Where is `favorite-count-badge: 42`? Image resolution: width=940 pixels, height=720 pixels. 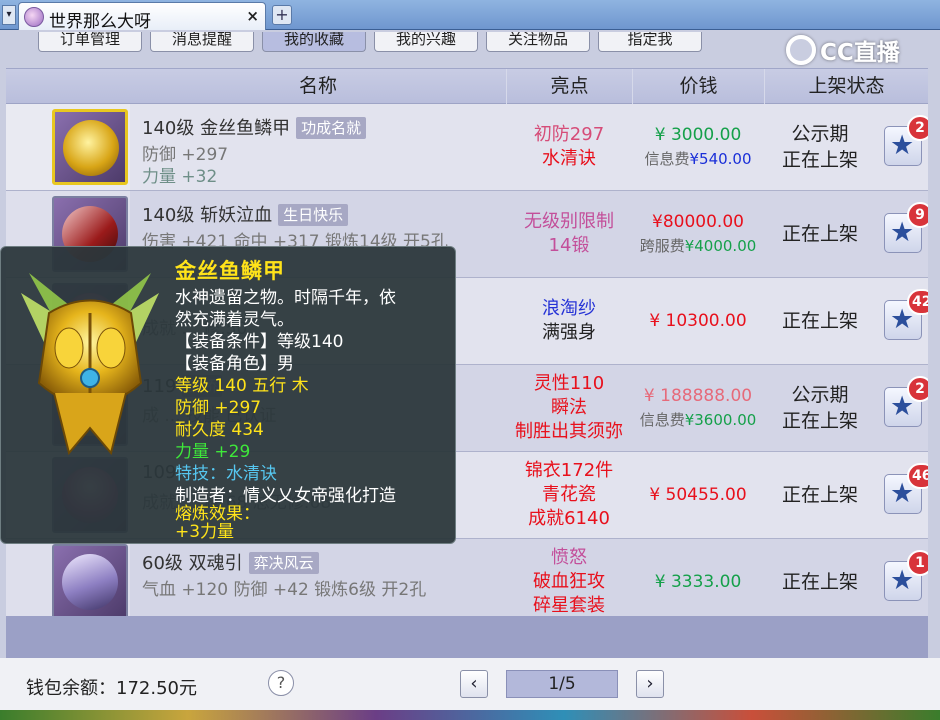
favorite-count-badge: 42 is located at coordinates (917, 302).